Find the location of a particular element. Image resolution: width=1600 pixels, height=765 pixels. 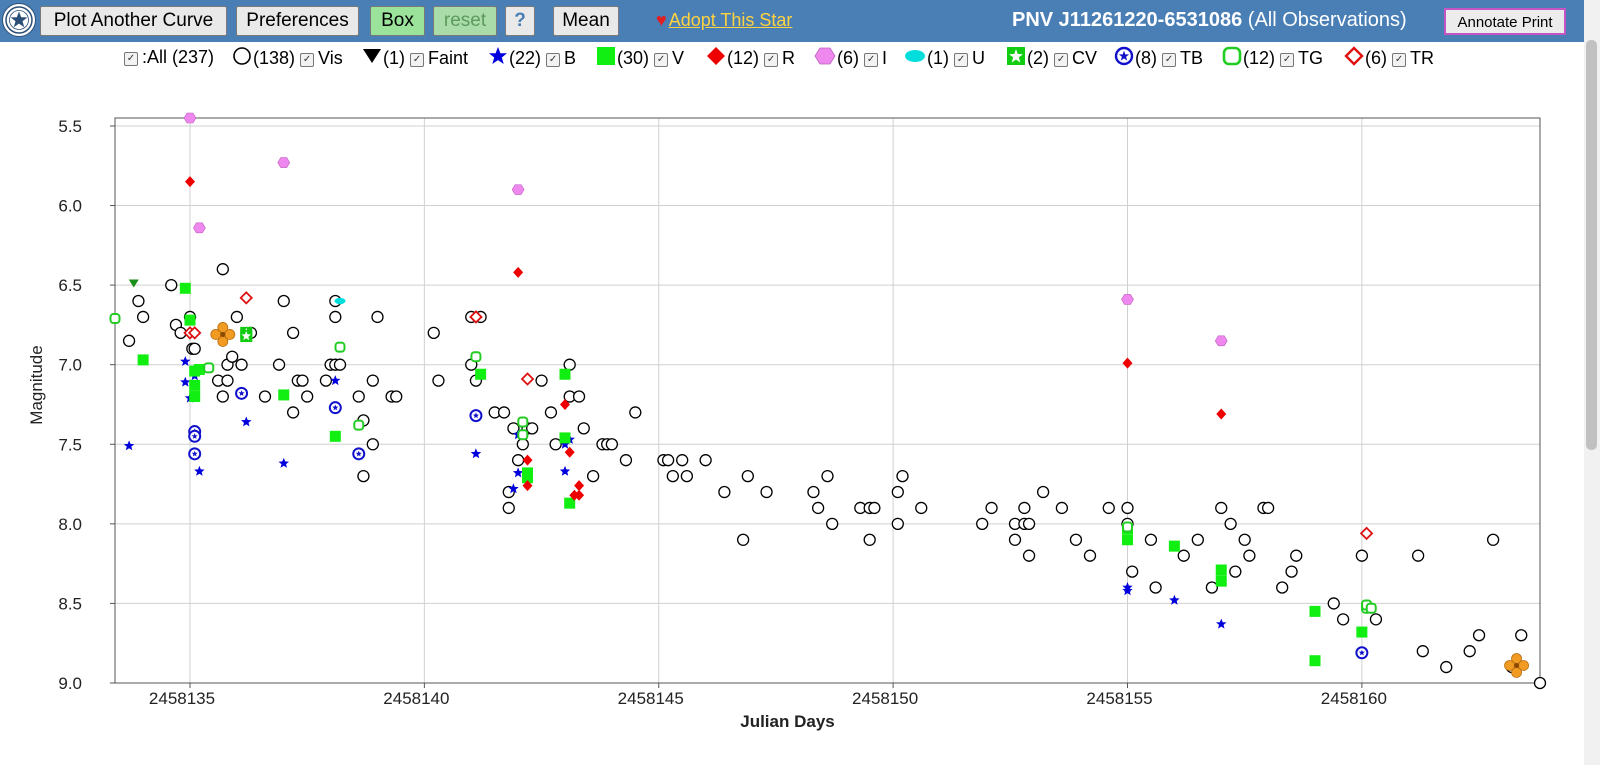

checkbox-faint: ✓ is located at coordinates (417, 60).